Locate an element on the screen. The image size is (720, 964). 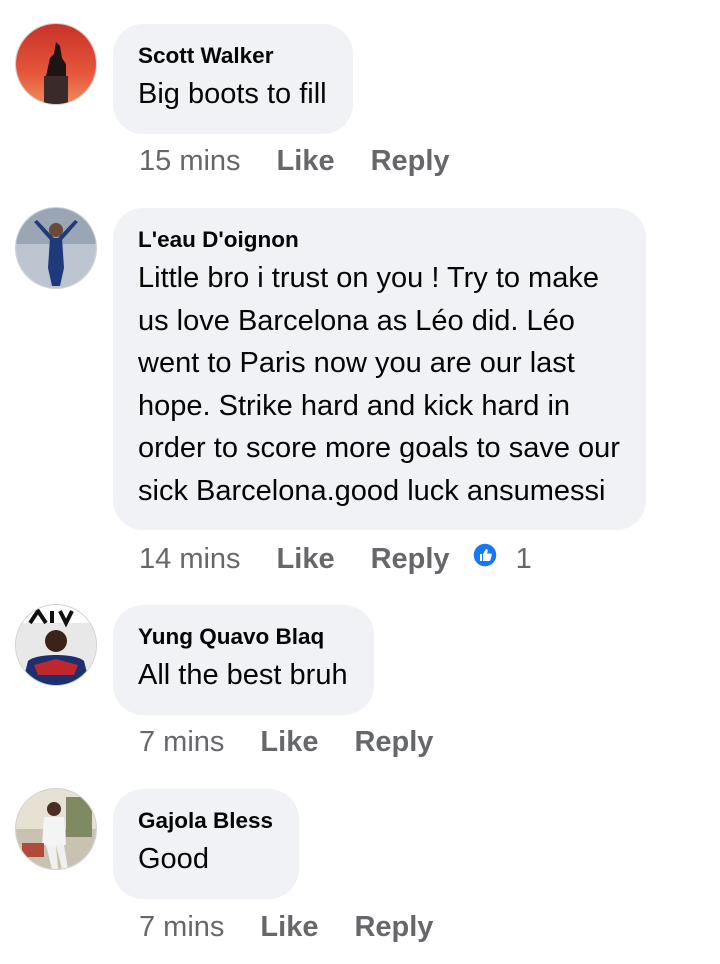
comment-actions: 14 mins Like Reply 1 is located at coordinates (335, 559).